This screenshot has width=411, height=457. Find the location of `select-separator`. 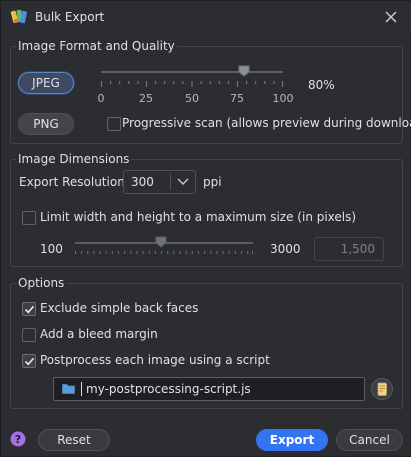

select-separator is located at coordinates (170, 182).